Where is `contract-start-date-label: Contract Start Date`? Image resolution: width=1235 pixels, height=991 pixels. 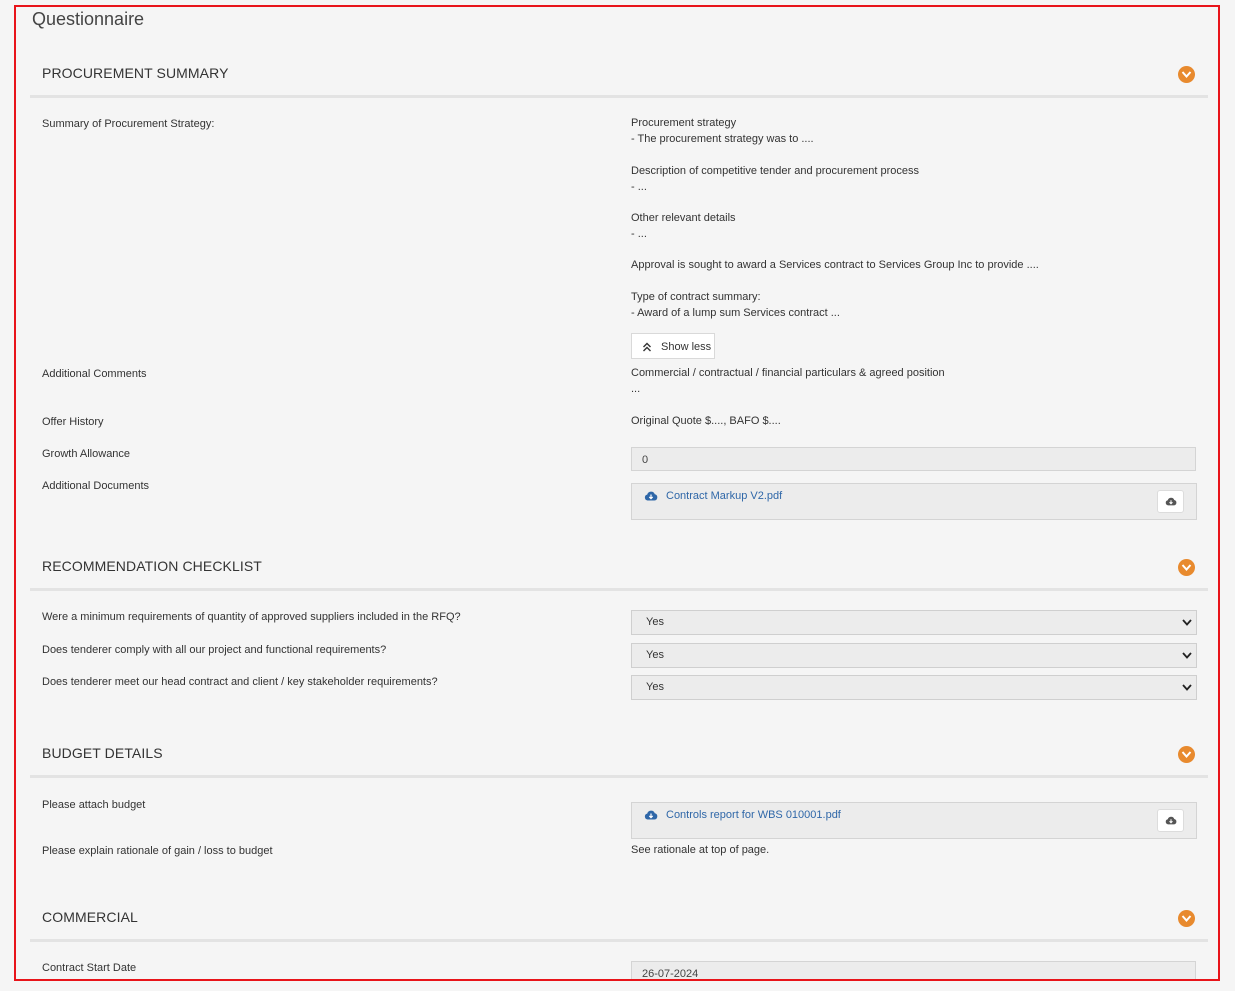 contract-start-date-label: Contract Start Date is located at coordinates (89, 968).